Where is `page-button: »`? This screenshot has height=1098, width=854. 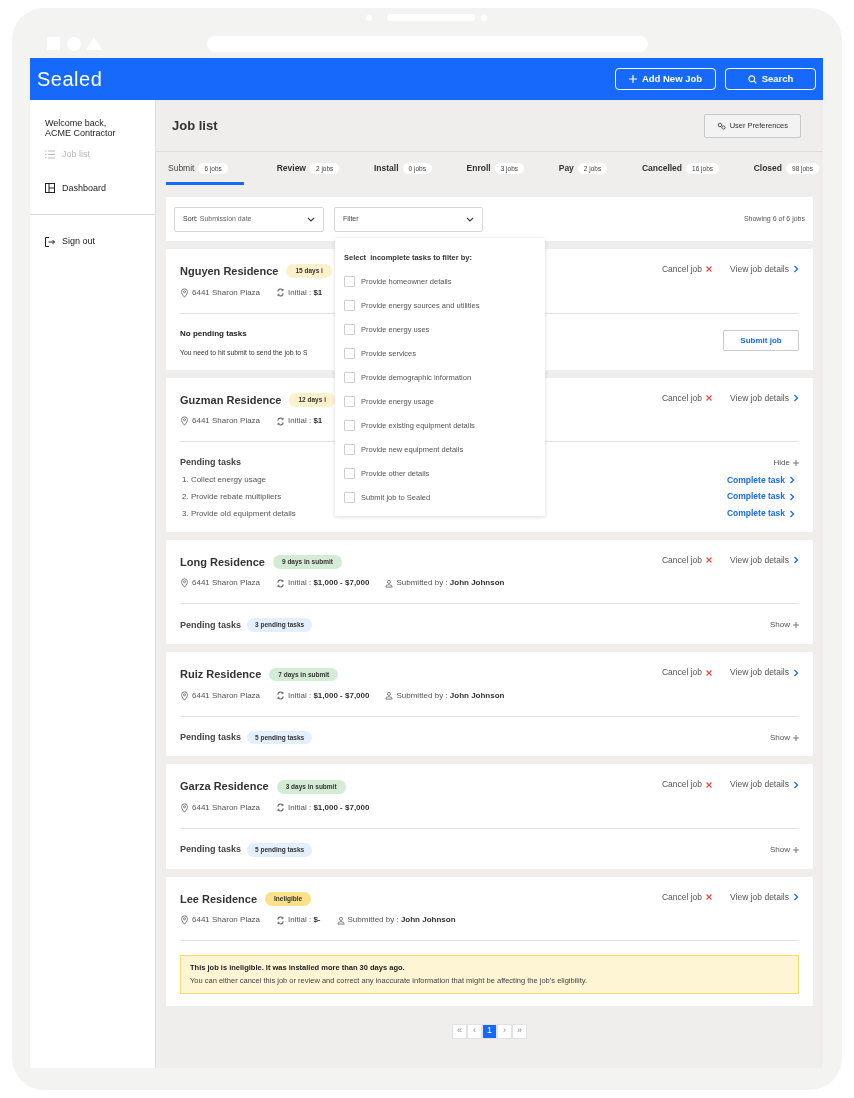
page-button: » is located at coordinates (519, 1031).